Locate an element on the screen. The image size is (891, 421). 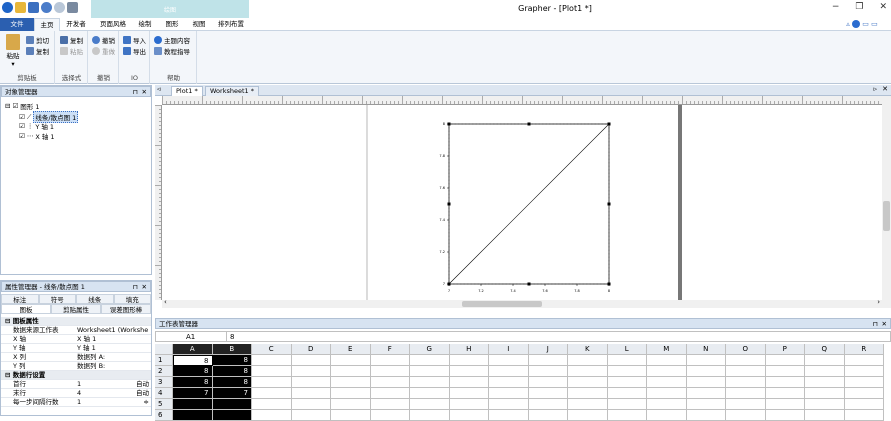
column-header: O is located at coordinates (746, 349).